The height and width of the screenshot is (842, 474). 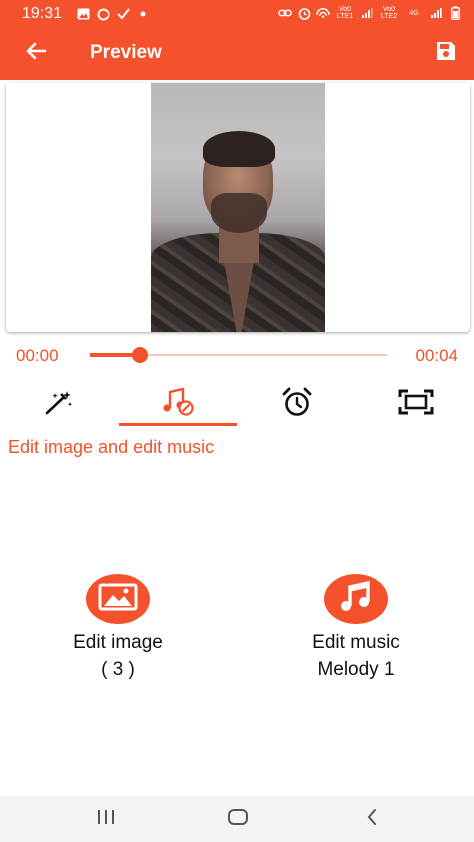 I want to click on system-nav-bar, so click(x=237, y=819).